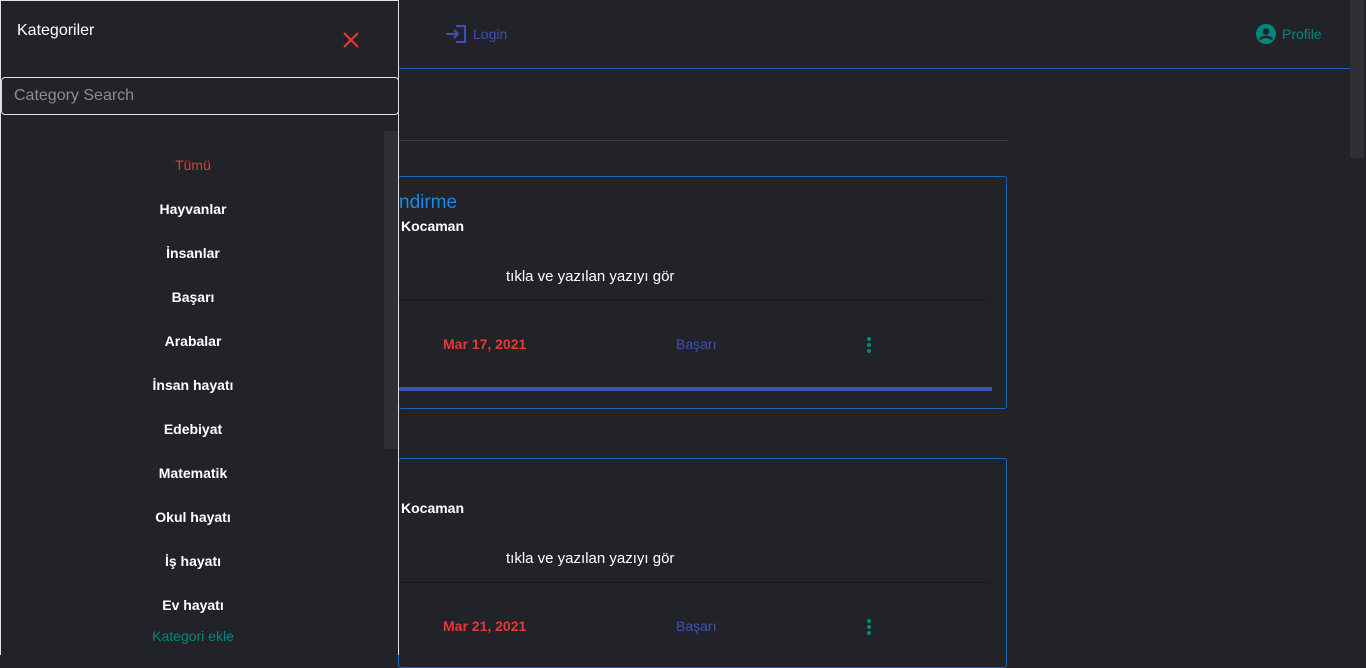 This screenshot has height=668, width=1366. I want to click on nav-login-label: Login, so click(490, 34).